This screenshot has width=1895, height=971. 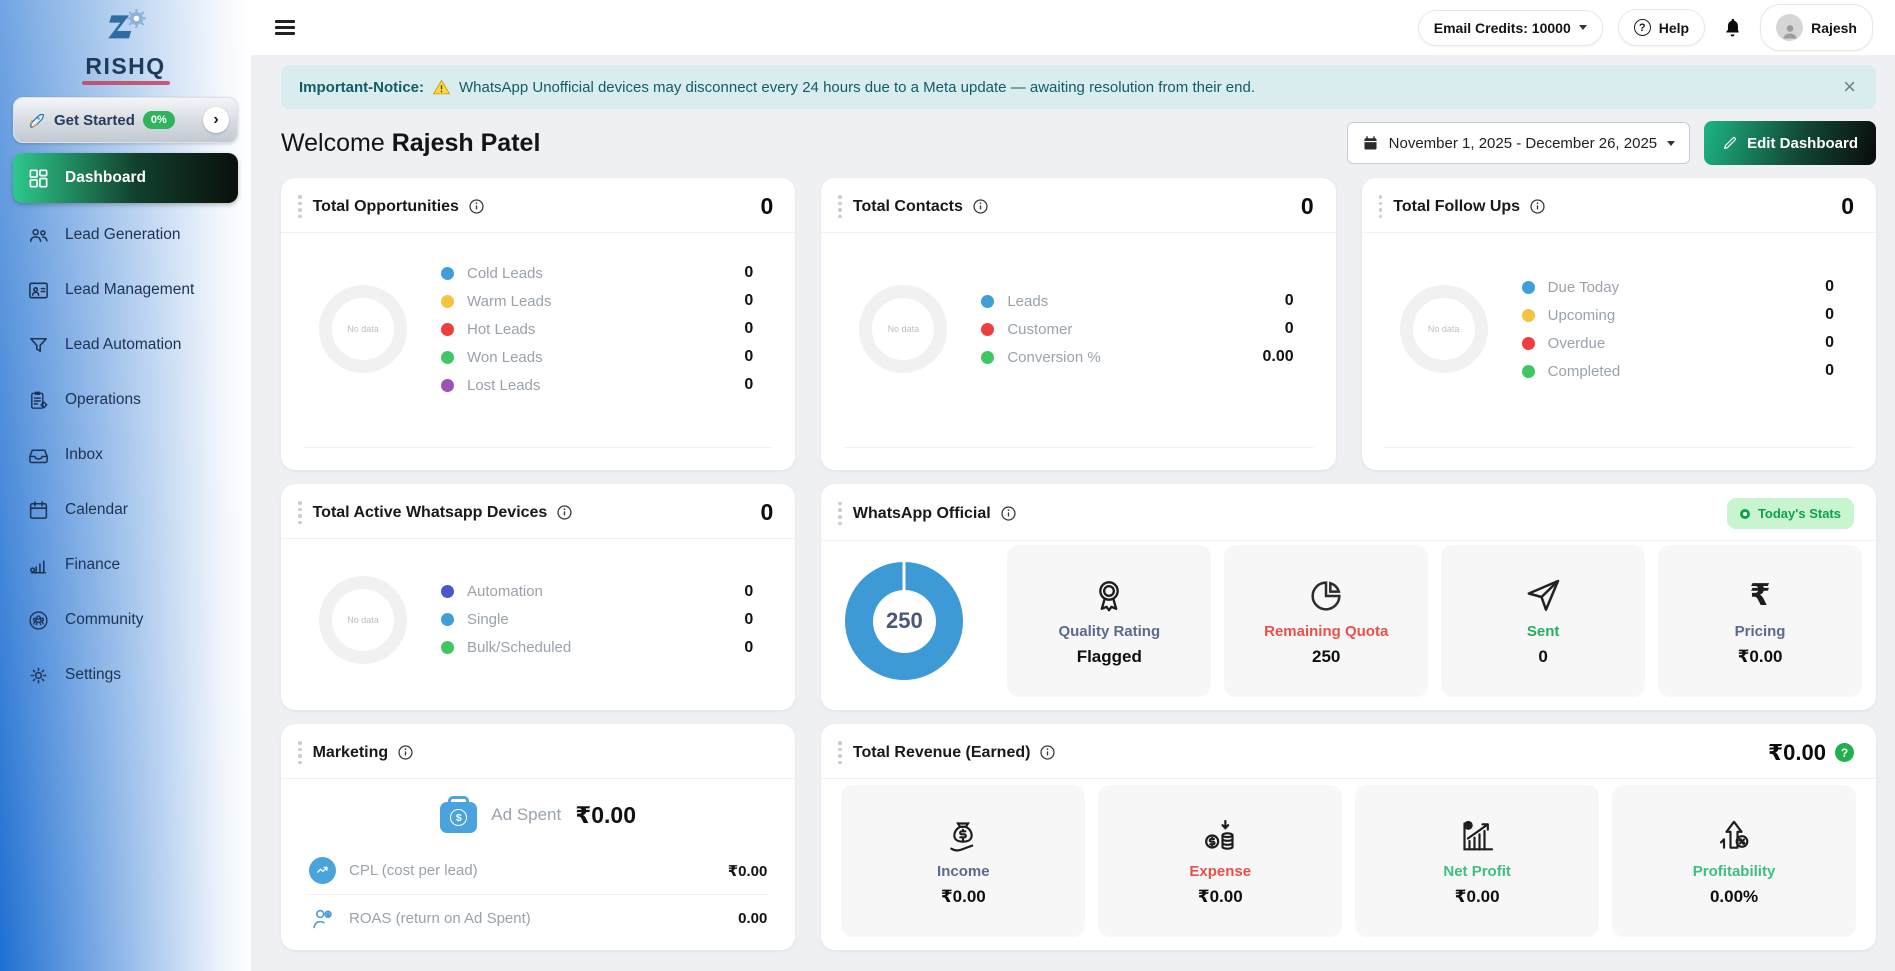 What do you see at coordinates (538, 447) in the screenshot?
I see `divider` at bounding box center [538, 447].